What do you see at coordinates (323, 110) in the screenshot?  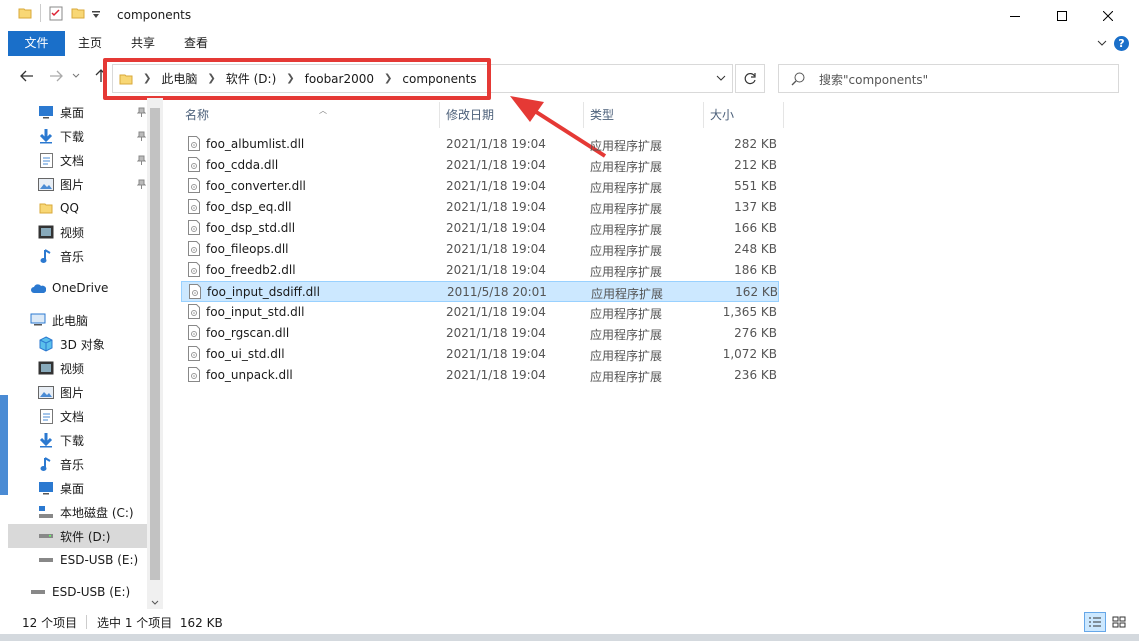 I see `sort-ascending-icon: ︿` at bounding box center [323, 110].